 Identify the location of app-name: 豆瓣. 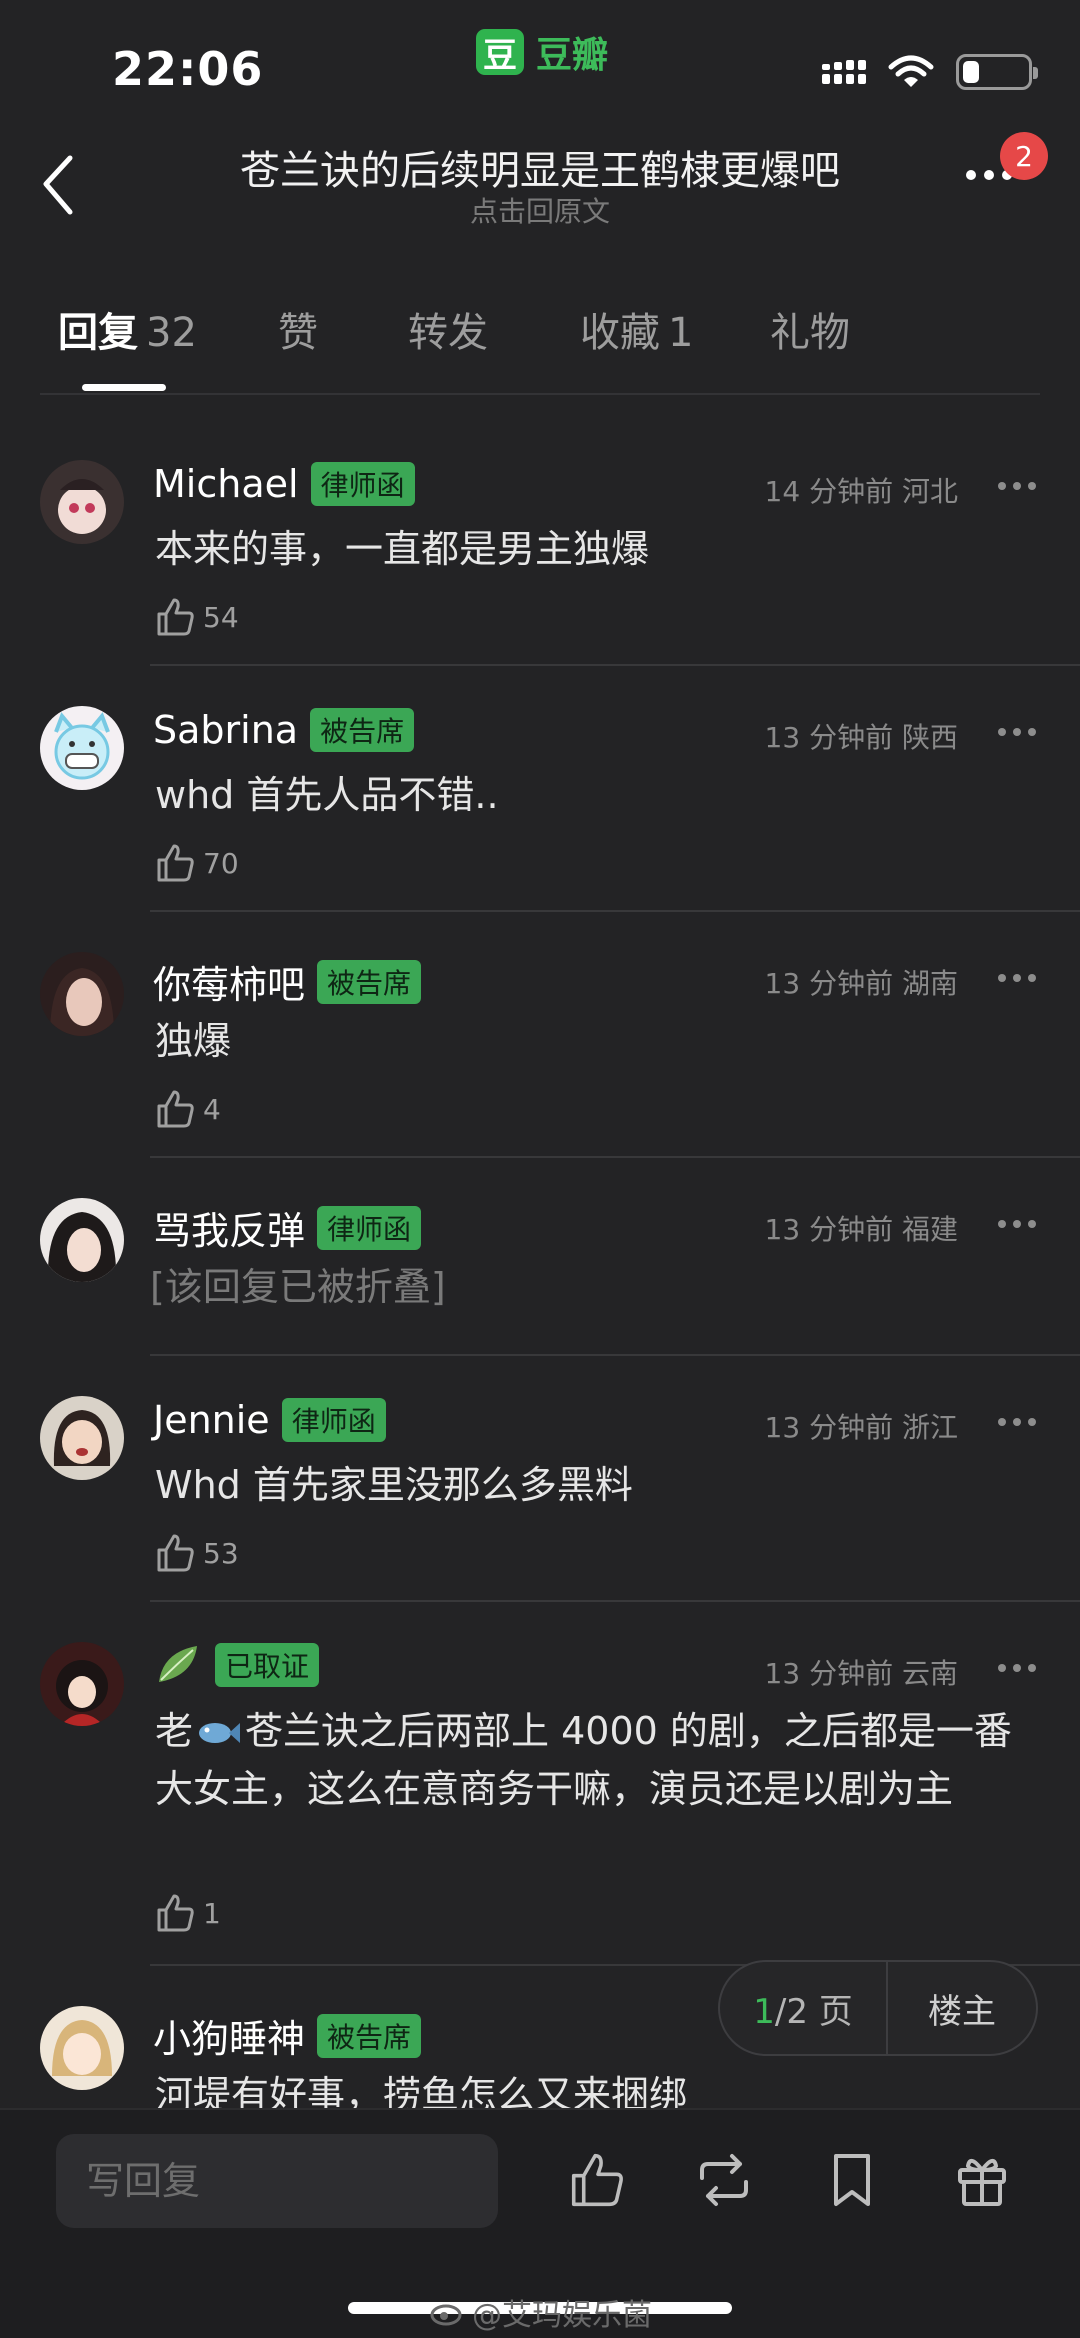
(572, 55).